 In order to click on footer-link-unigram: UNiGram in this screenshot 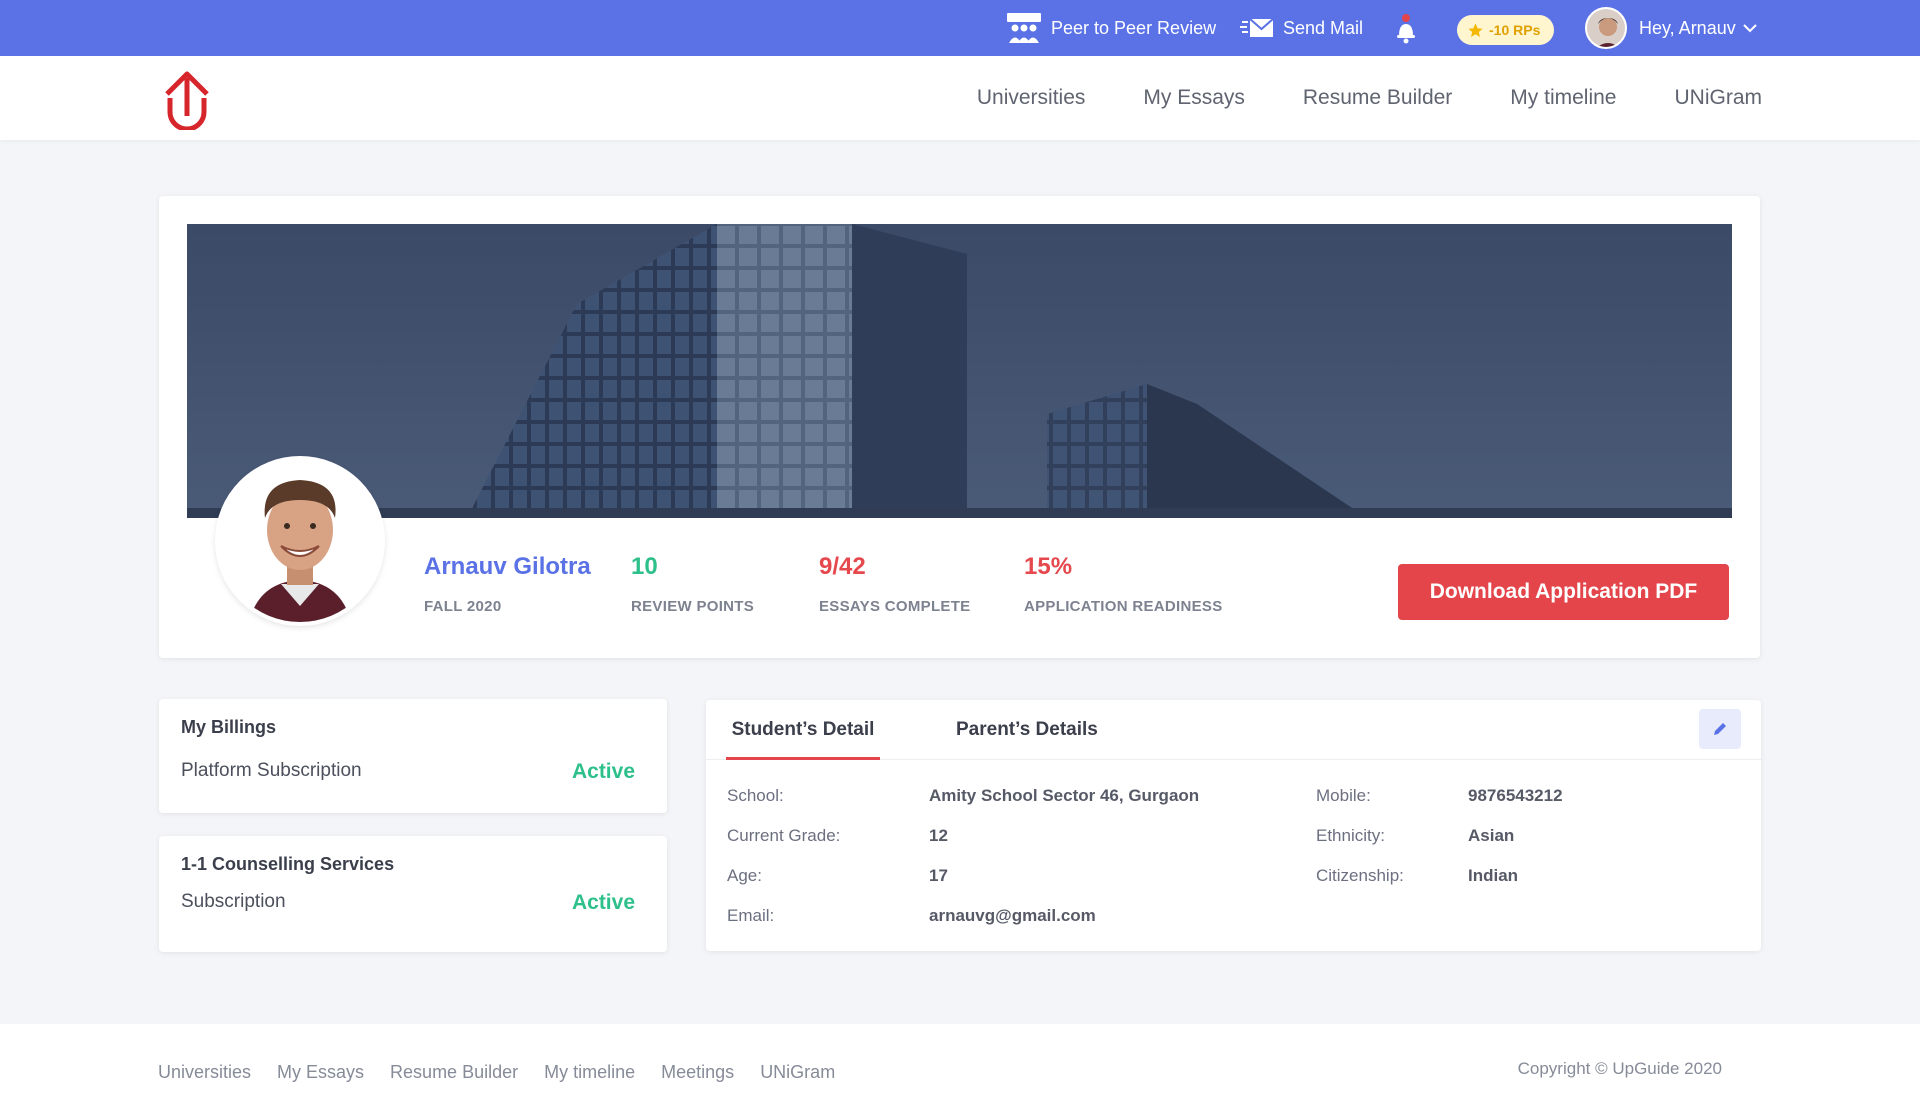, I will do `click(797, 1072)`.